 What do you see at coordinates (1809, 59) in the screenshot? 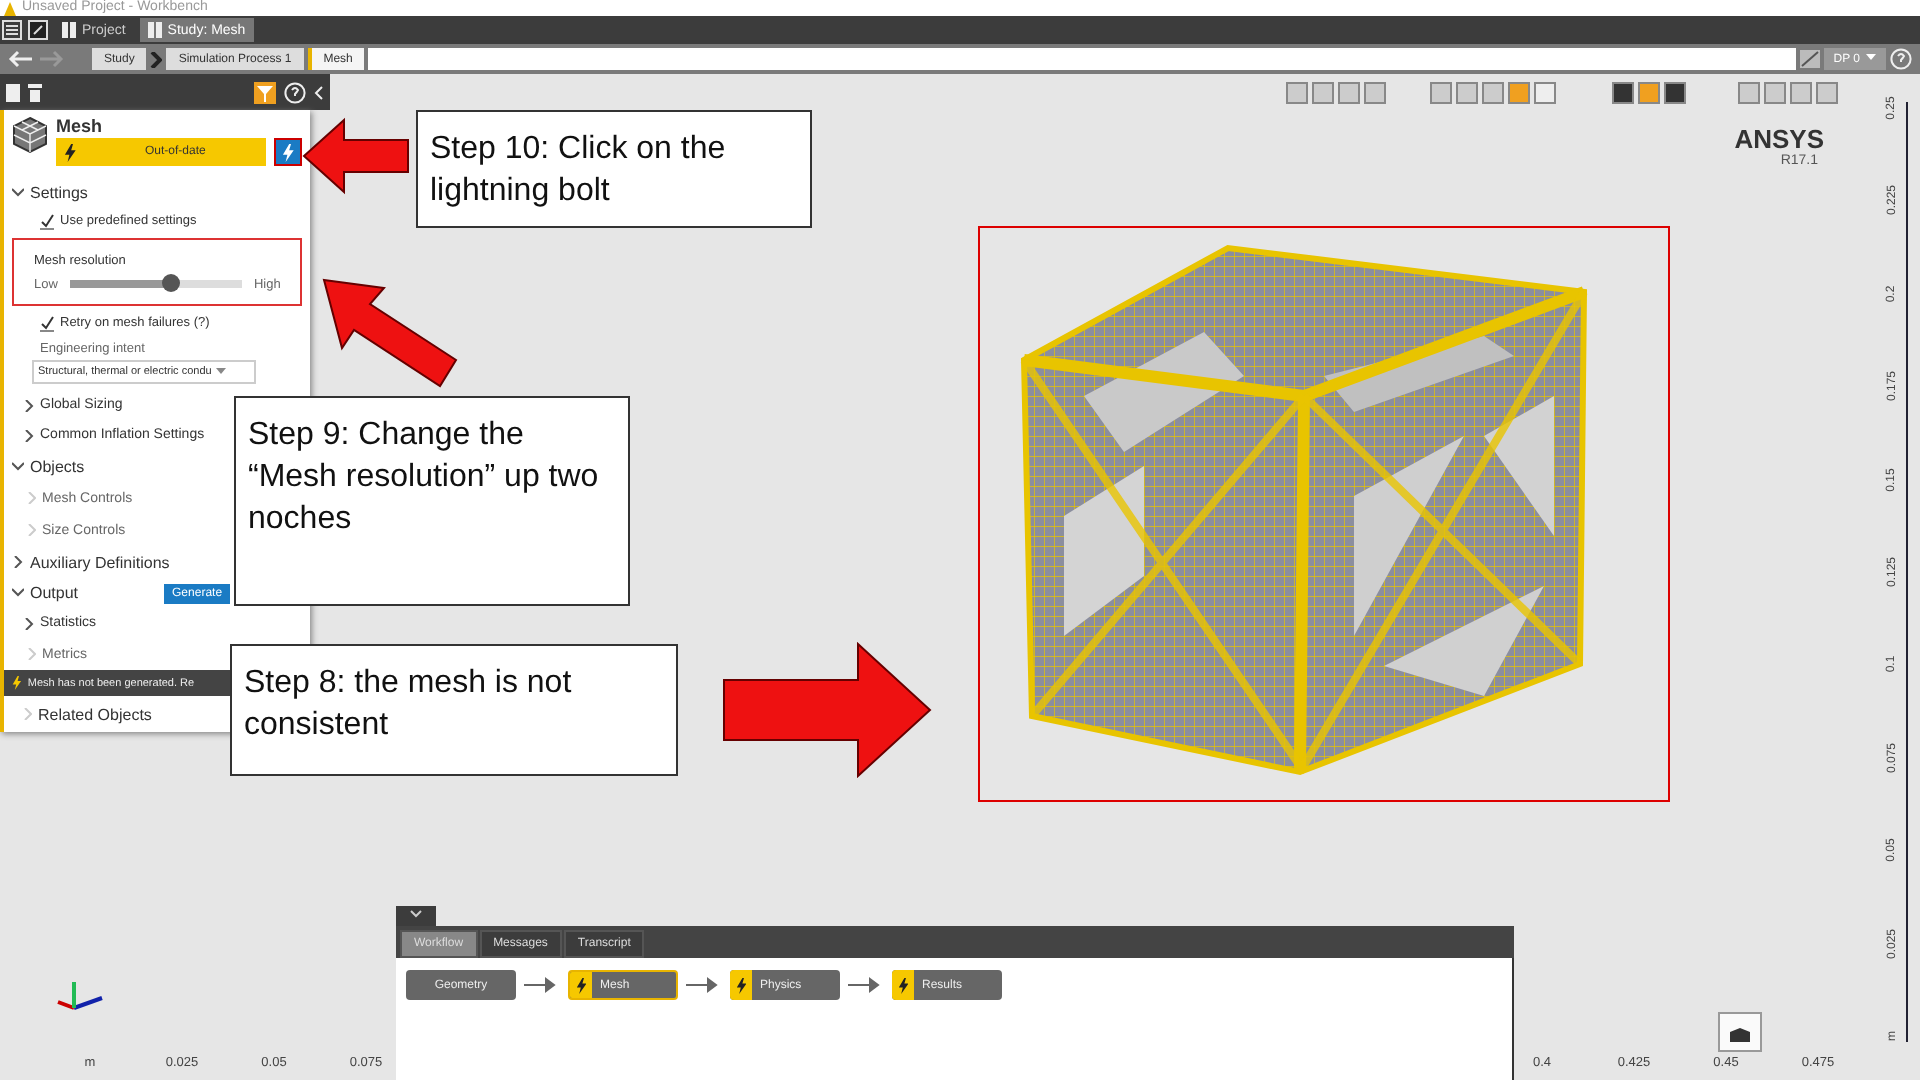
I see `grid-icon` at bounding box center [1809, 59].